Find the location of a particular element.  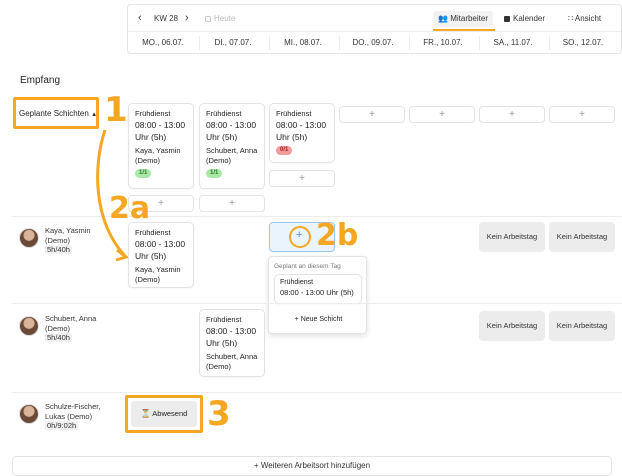

day-header: DI., 07.07. is located at coordinates (233, 42).